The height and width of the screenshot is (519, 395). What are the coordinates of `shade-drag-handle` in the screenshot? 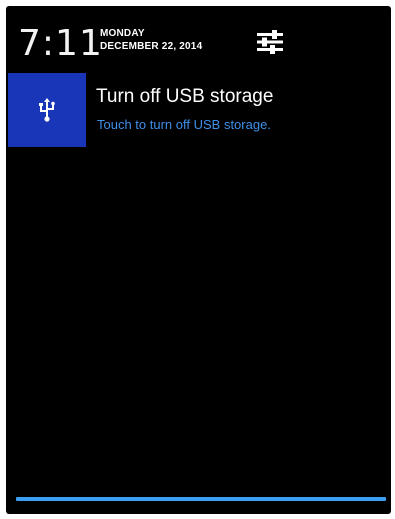 It's located at (201, 499).